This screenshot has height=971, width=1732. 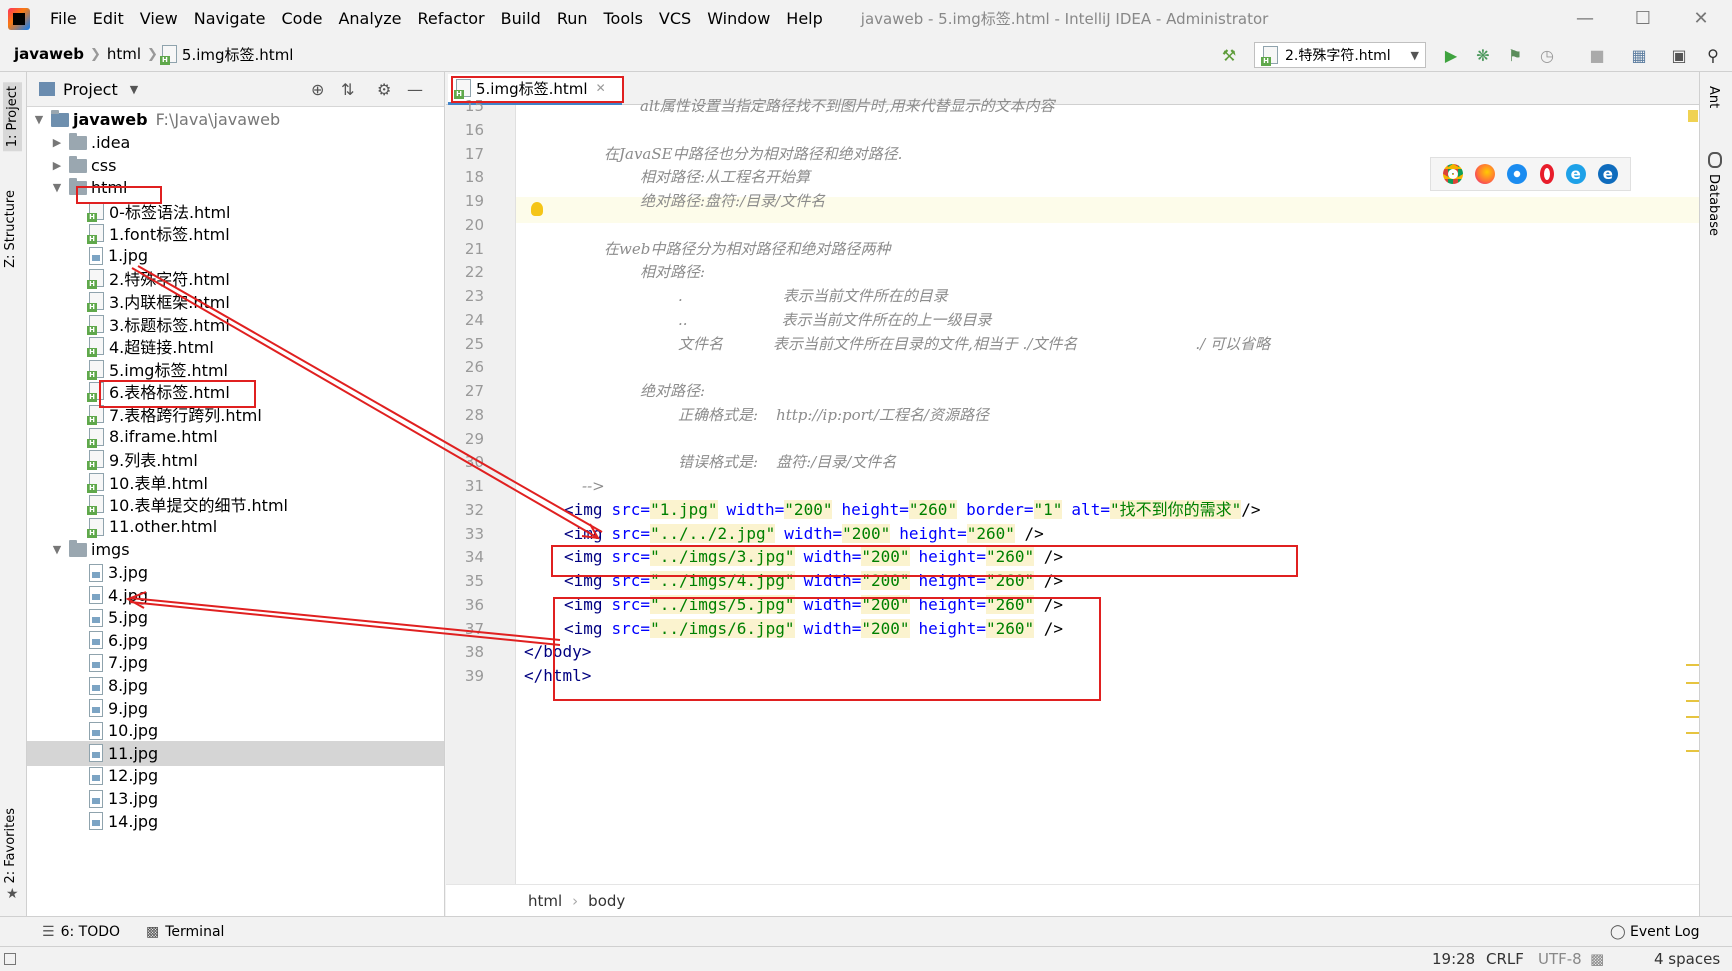 I want to click on stop-icon: ■, so click(x=1597, y=55).